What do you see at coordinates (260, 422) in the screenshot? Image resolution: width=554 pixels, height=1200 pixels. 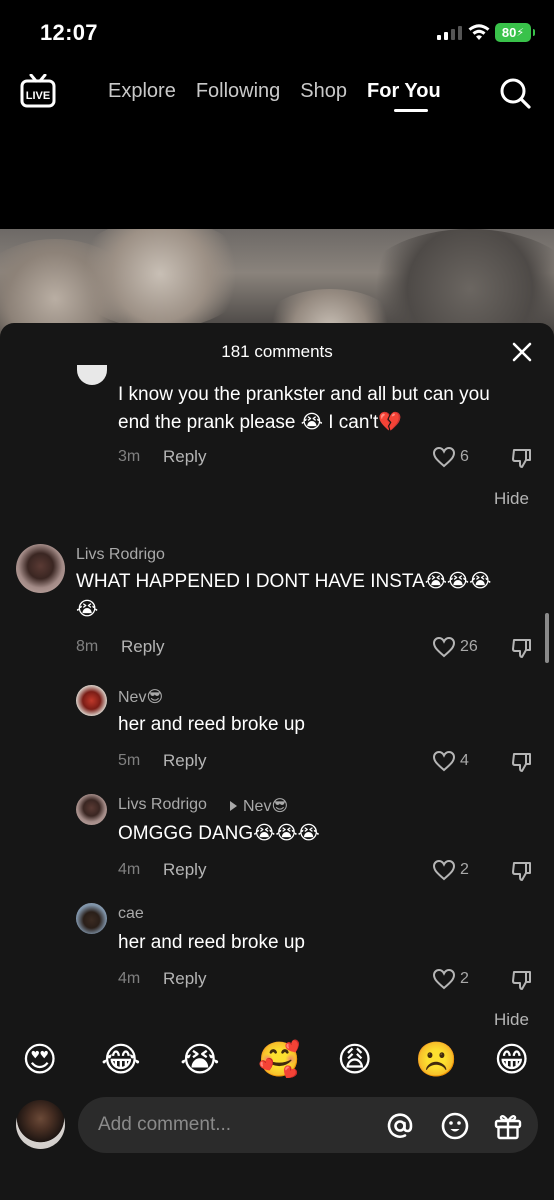 I see `comment-text-cont: end the prank please 😭 I can't💔` at bounding box center [260, 422].